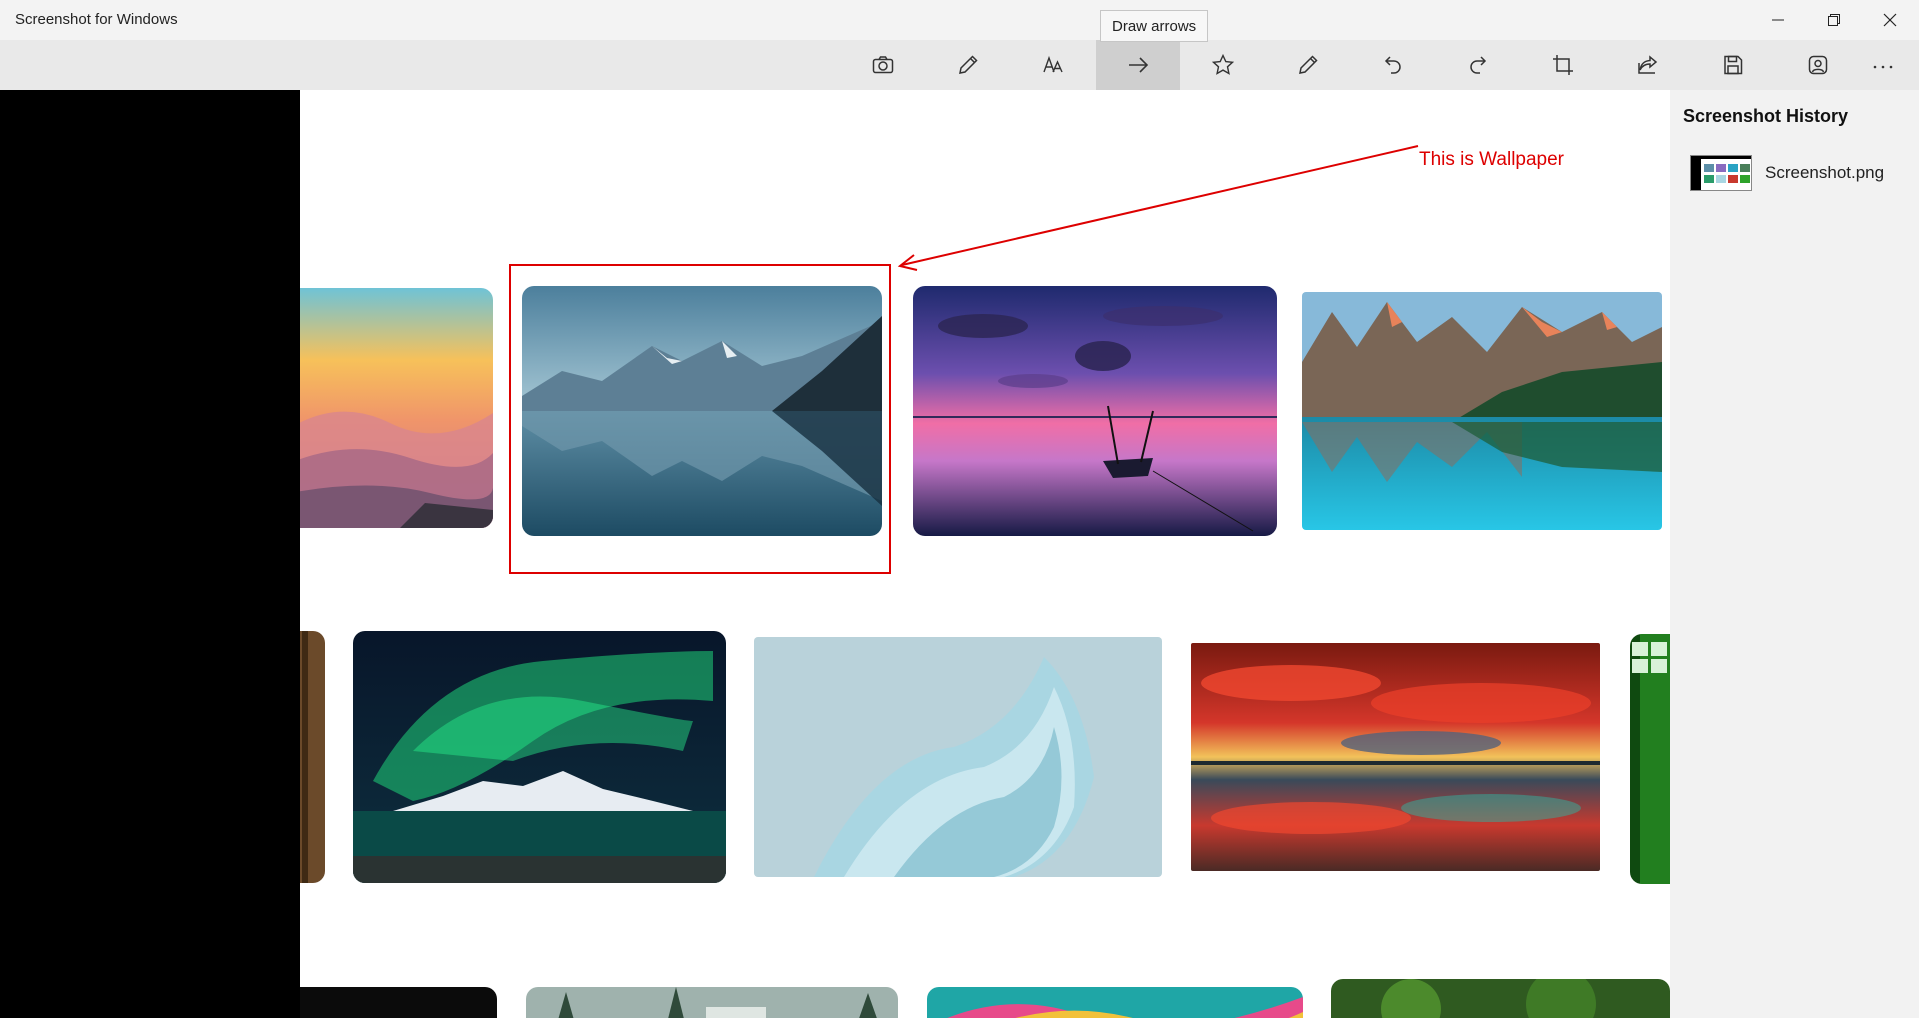  I want to click on restore-icon, so click(1834, 20).